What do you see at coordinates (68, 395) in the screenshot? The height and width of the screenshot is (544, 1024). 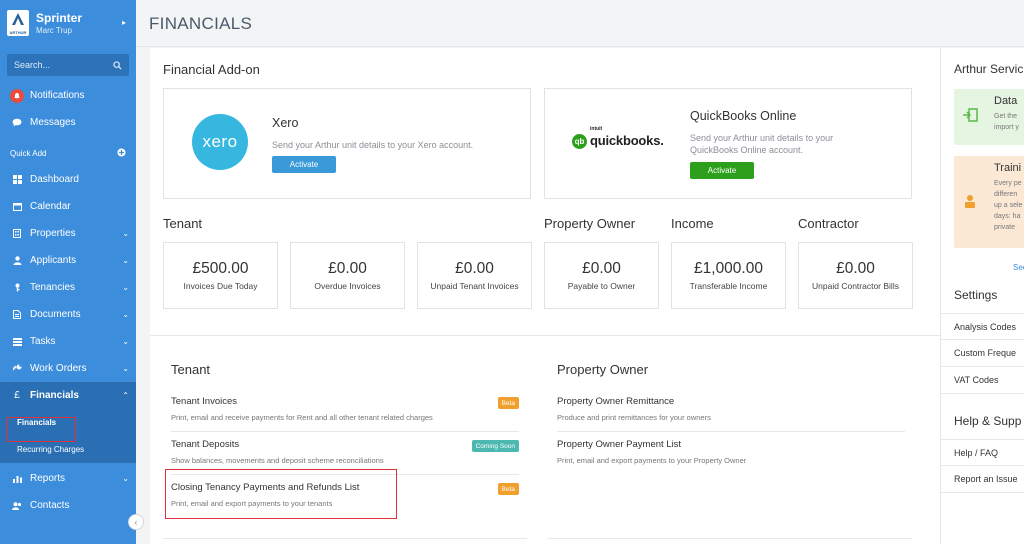 I see `nav-financials: £ Financials ⌃` at bounding box center [68, 395].